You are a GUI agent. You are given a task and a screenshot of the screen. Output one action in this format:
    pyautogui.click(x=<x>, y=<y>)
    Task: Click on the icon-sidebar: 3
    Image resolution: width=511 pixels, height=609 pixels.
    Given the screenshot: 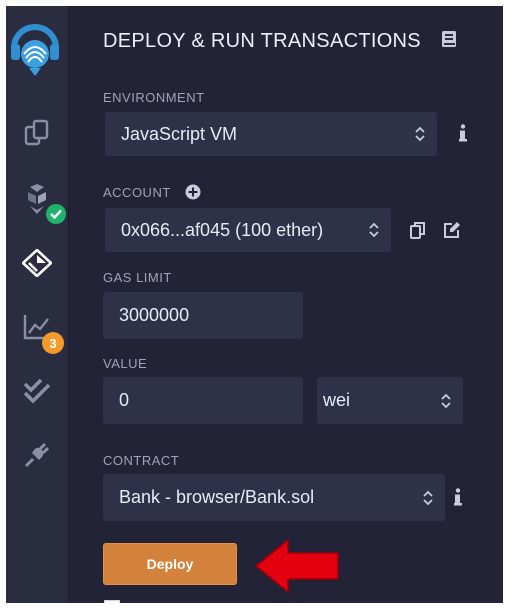 What is the action you would take?
    pyautogui.click(x=37, y=304)
    